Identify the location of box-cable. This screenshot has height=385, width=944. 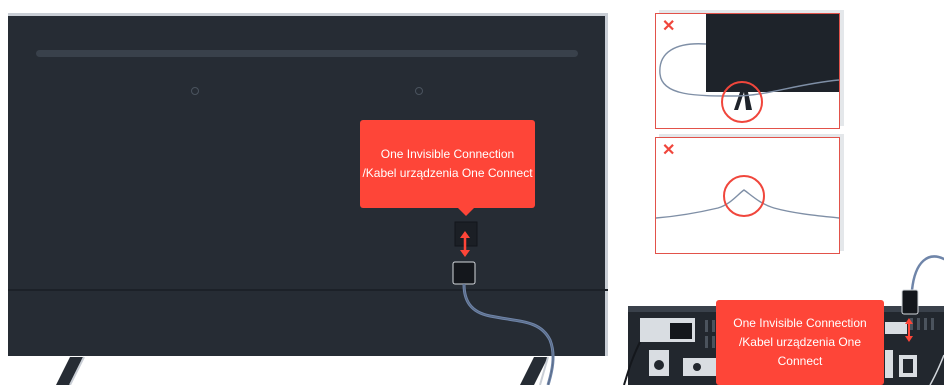
(927, 273).